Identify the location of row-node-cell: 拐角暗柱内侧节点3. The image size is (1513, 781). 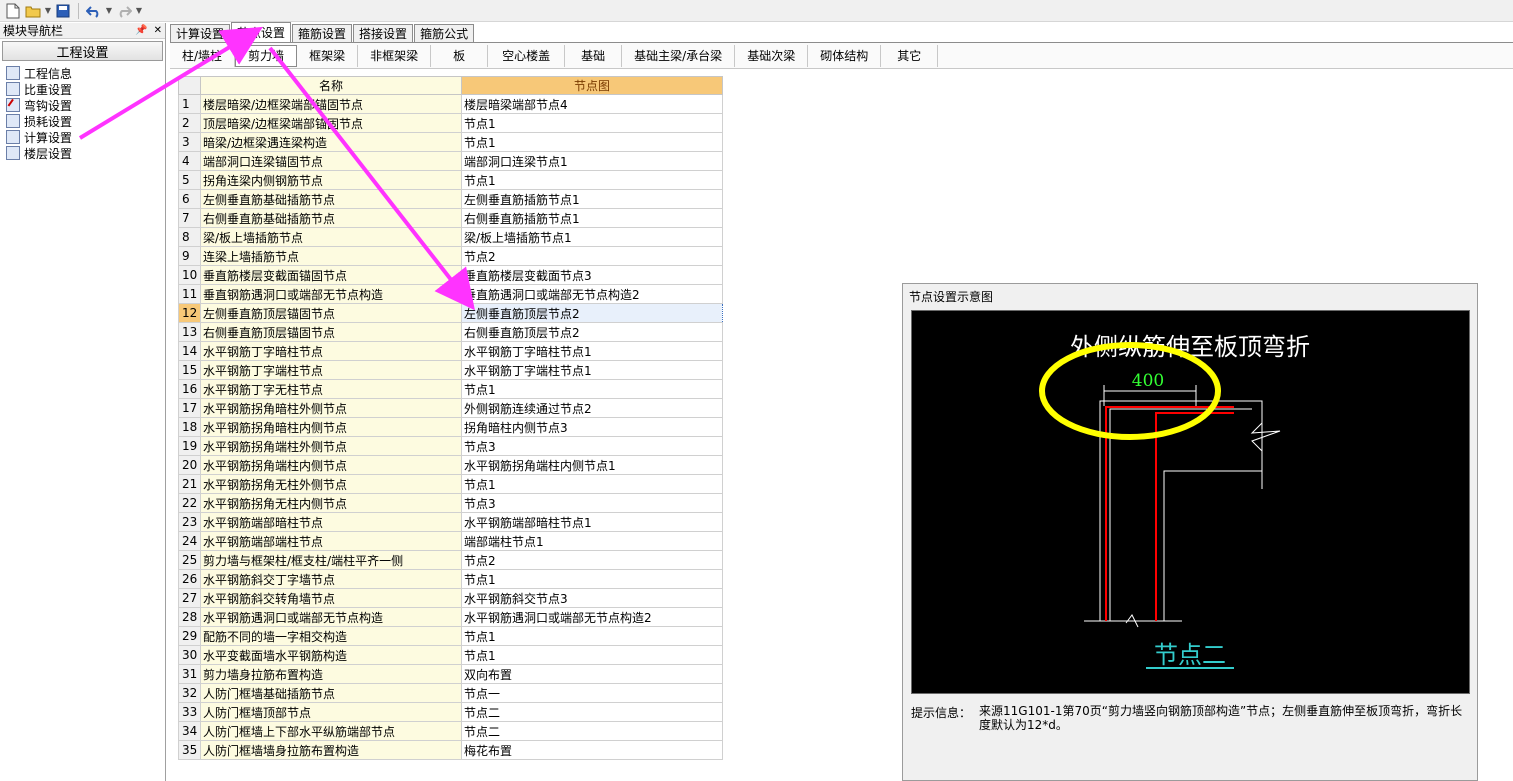
(592, 427).